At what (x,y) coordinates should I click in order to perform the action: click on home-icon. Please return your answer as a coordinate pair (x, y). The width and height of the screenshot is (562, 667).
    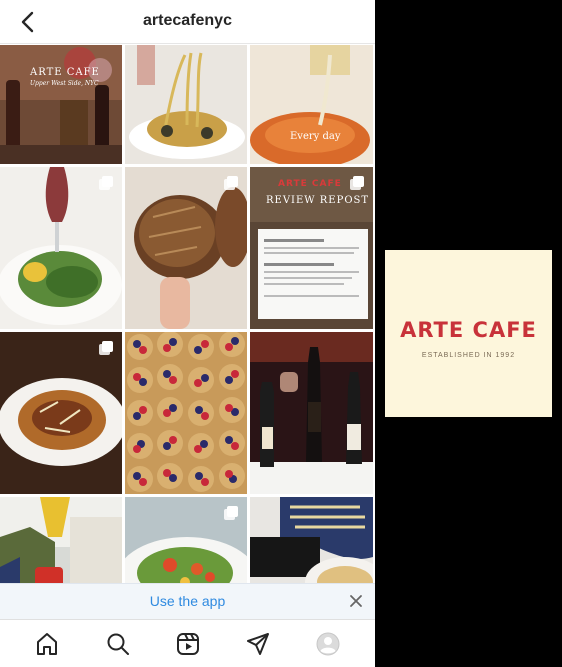
    Looking at the image, I should click on (47, 644).